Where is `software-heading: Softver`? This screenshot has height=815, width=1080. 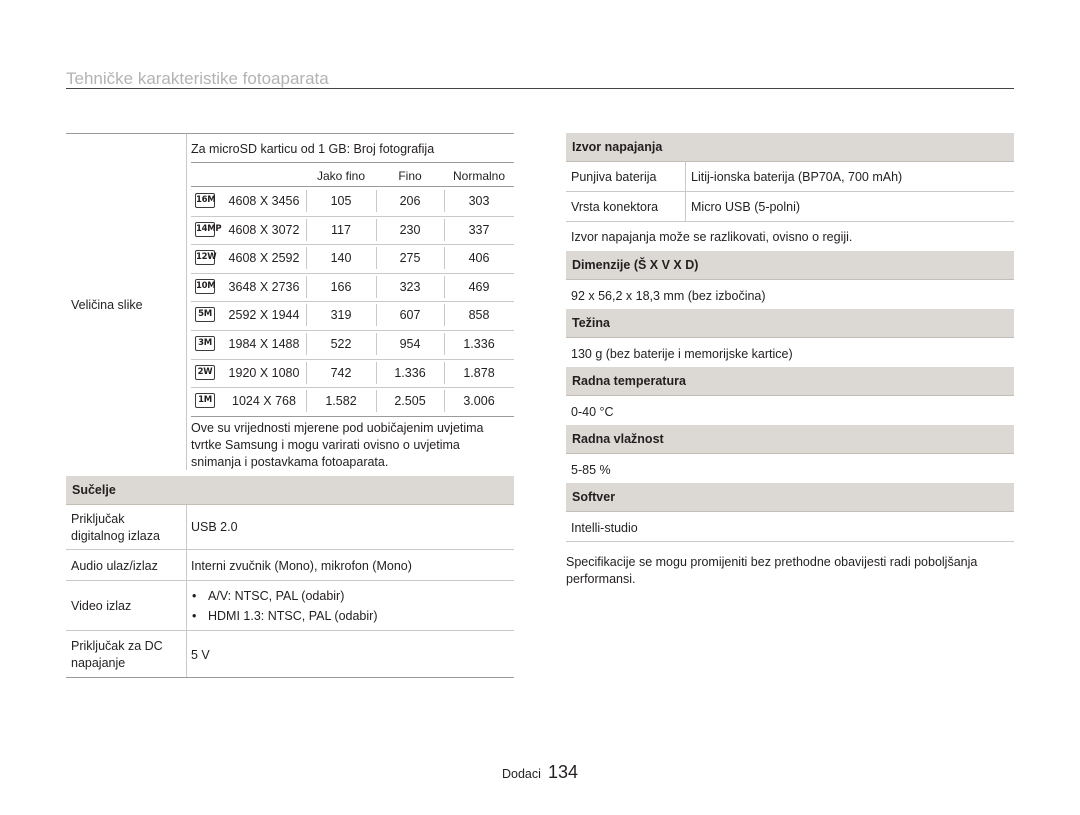
software-heading: Softver is located at coordinates (594, 497).